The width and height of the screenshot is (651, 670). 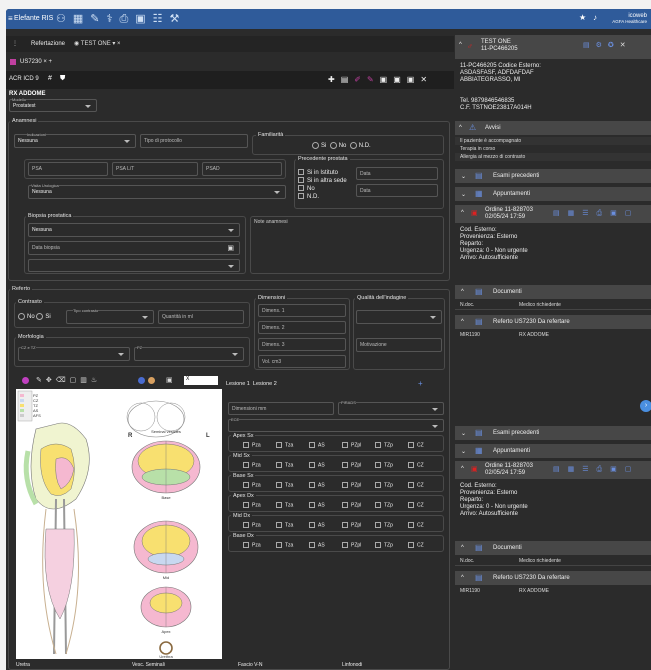 I want to click on add-lesion-icon: +, so click(x=420, y=383).